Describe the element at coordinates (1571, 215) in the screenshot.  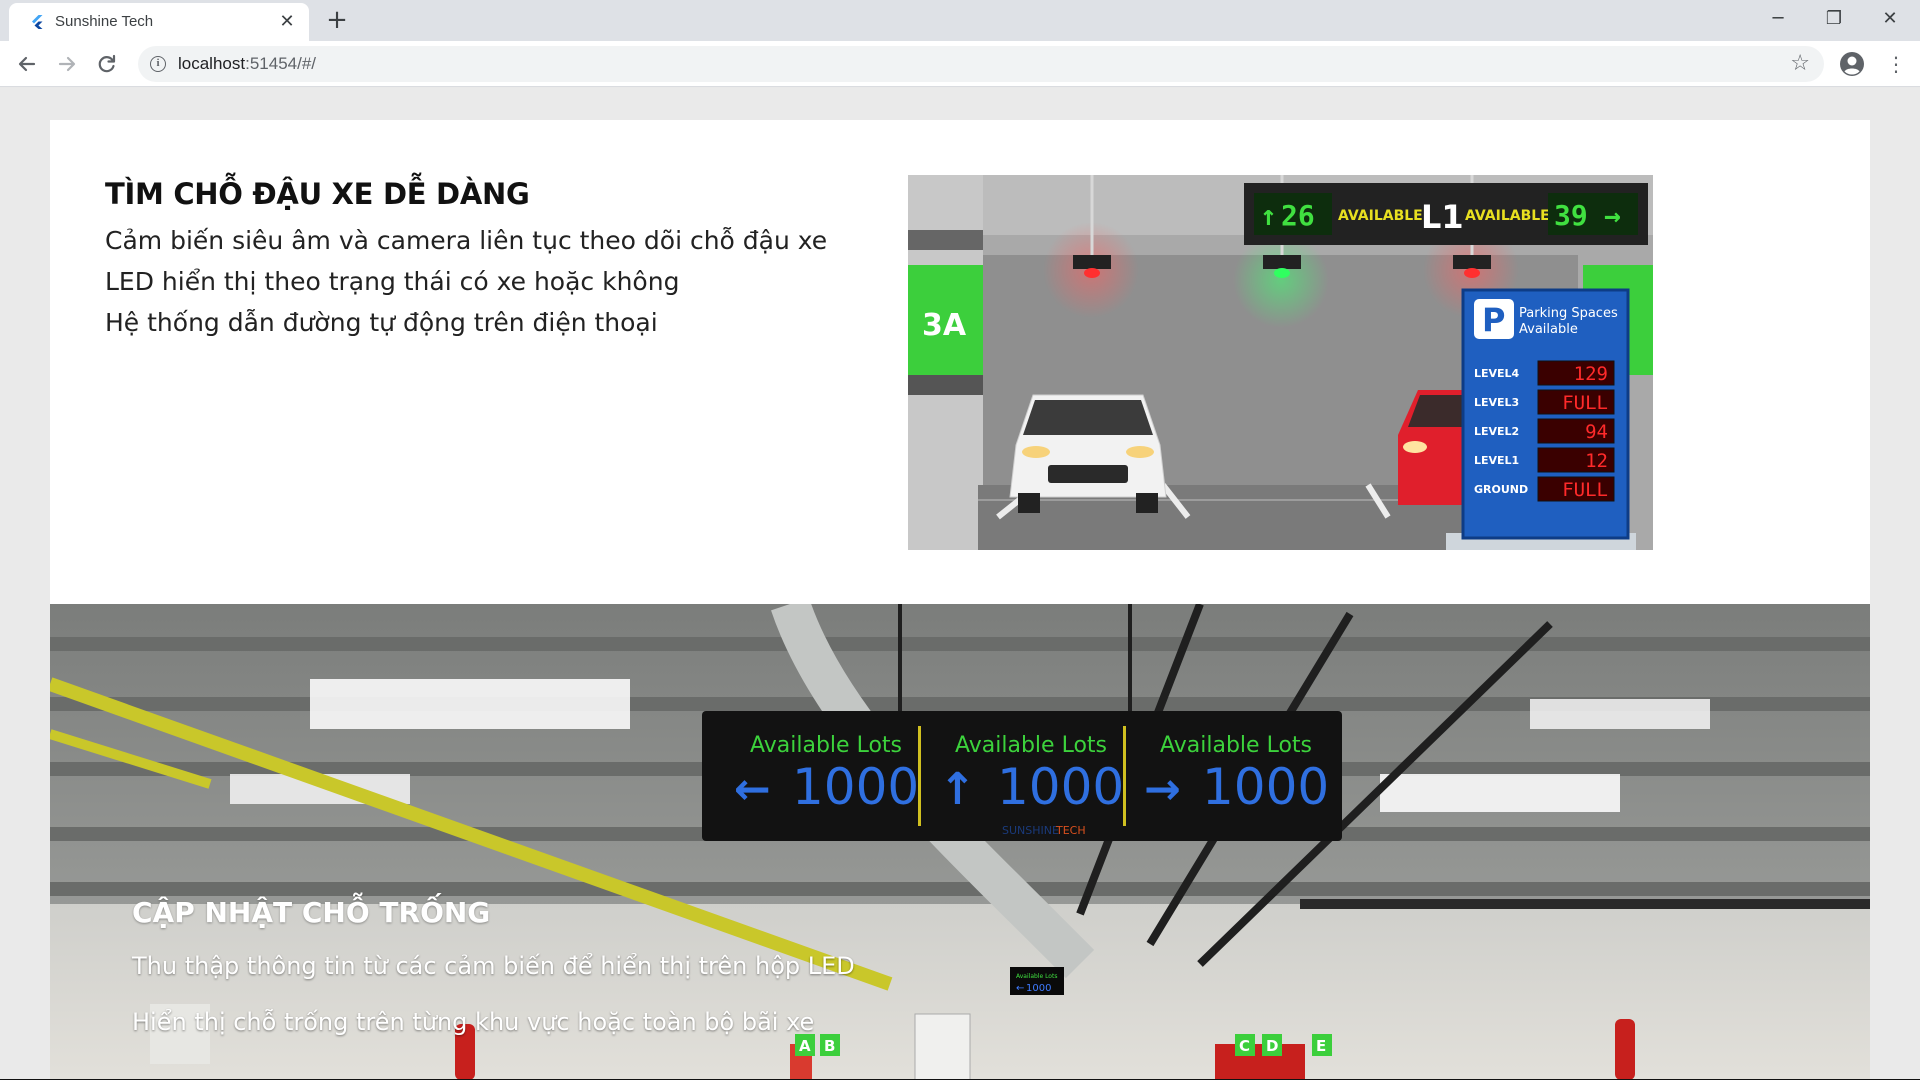
I see `sign-right-count: 39` at that location.